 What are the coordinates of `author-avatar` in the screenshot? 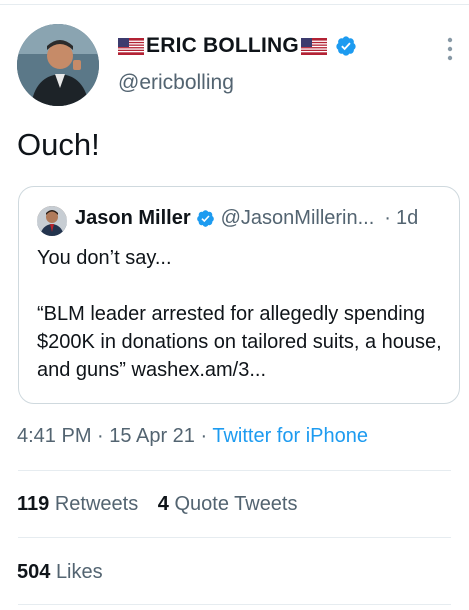 It's located at (58, 65).